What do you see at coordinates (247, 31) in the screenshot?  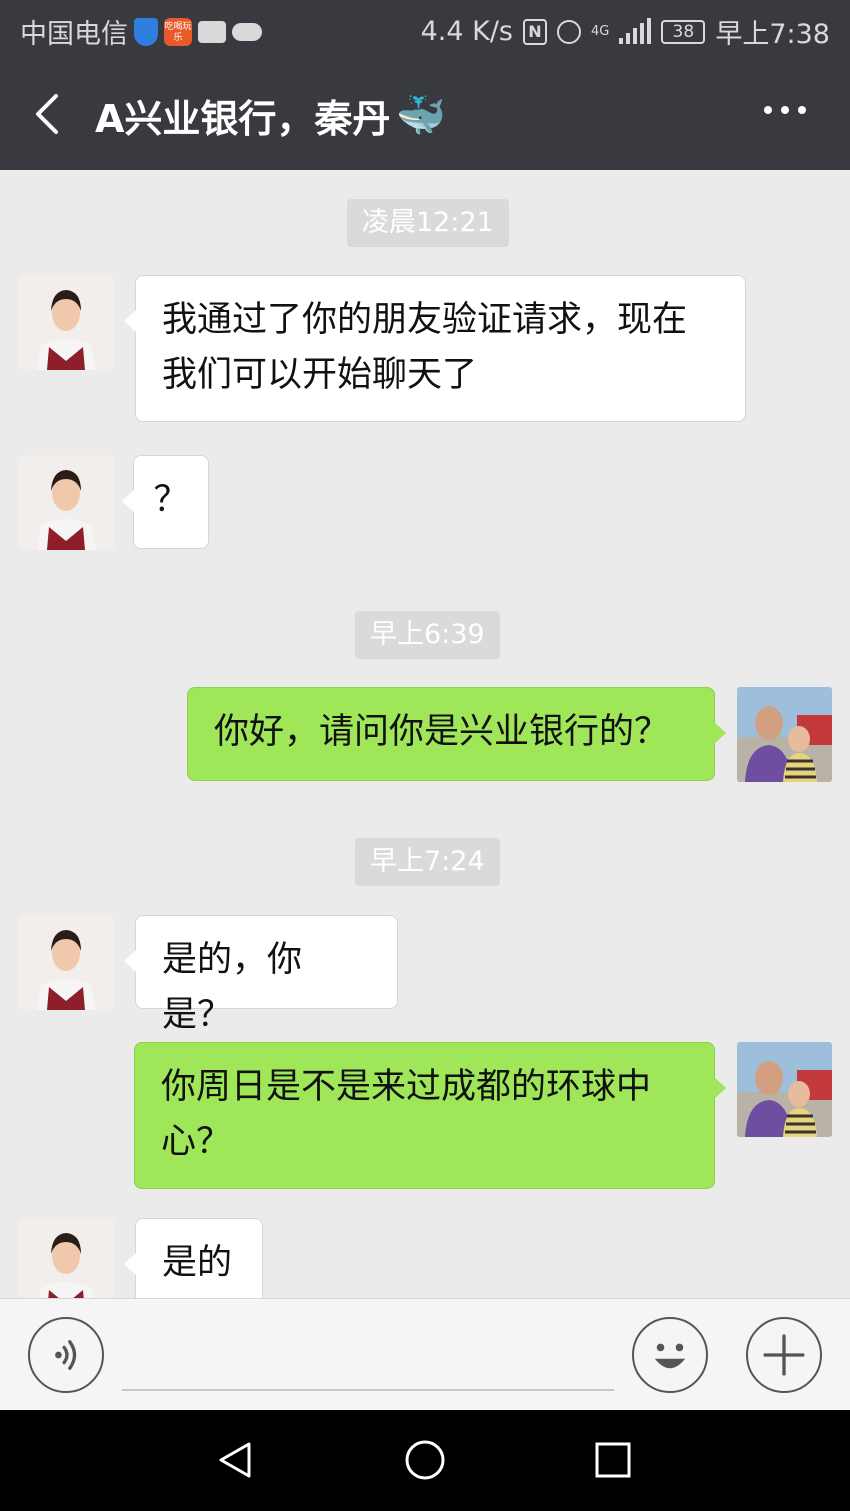 I see `cloud-icon` at bounding box center [247, 31].